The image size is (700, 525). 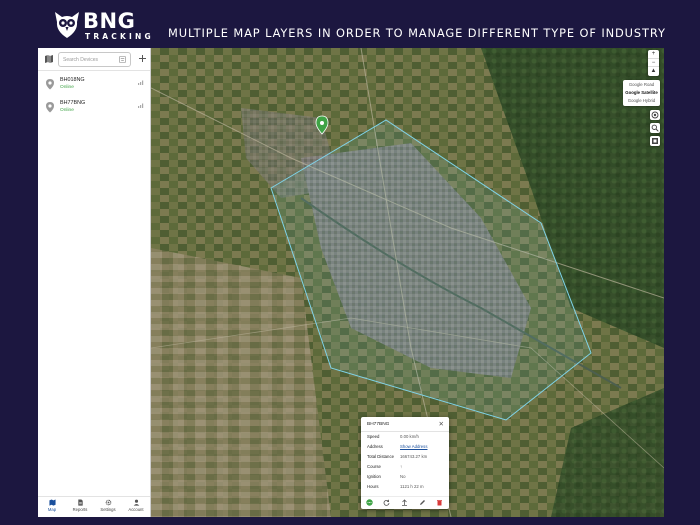 What do you see at coordinates (94, 108) in the screenshot?
I see `device-list-item: BH77BNG Online` at bounding box center [94, 108].